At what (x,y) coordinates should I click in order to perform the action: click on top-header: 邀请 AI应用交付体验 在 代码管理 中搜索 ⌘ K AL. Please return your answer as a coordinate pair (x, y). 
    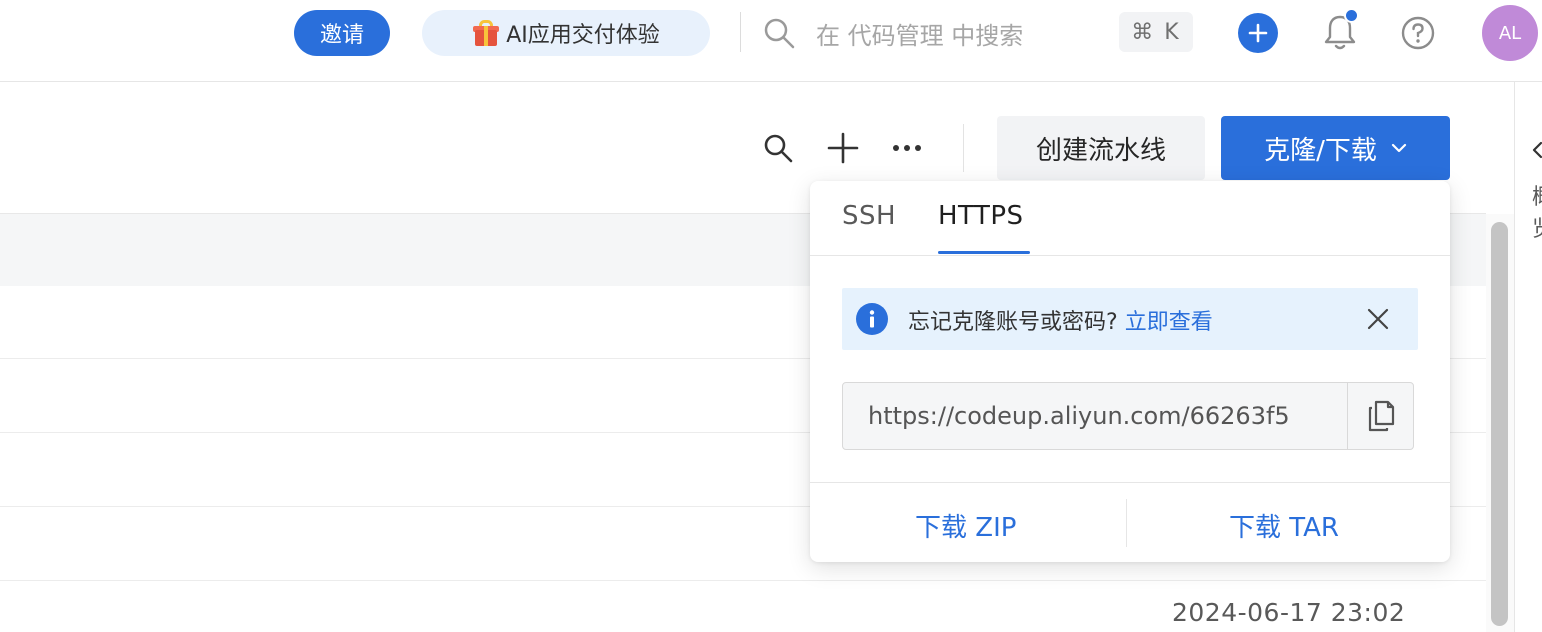
    Looking at the image, I should click on (771, 41).